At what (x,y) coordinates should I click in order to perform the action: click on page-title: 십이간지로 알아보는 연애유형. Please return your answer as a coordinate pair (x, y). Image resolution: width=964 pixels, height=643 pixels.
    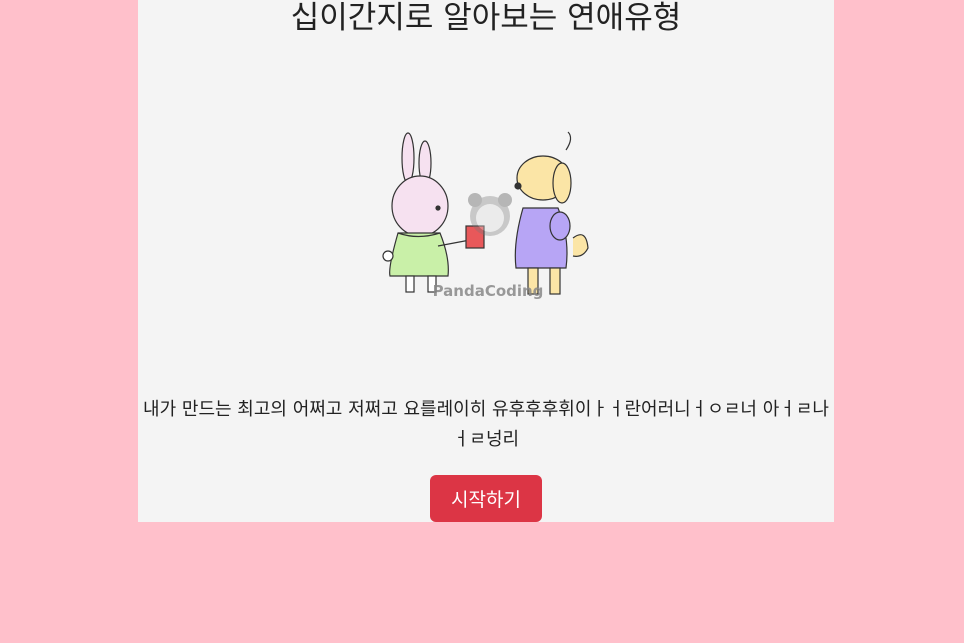
    Looking at the image, I should click on (486, 18).